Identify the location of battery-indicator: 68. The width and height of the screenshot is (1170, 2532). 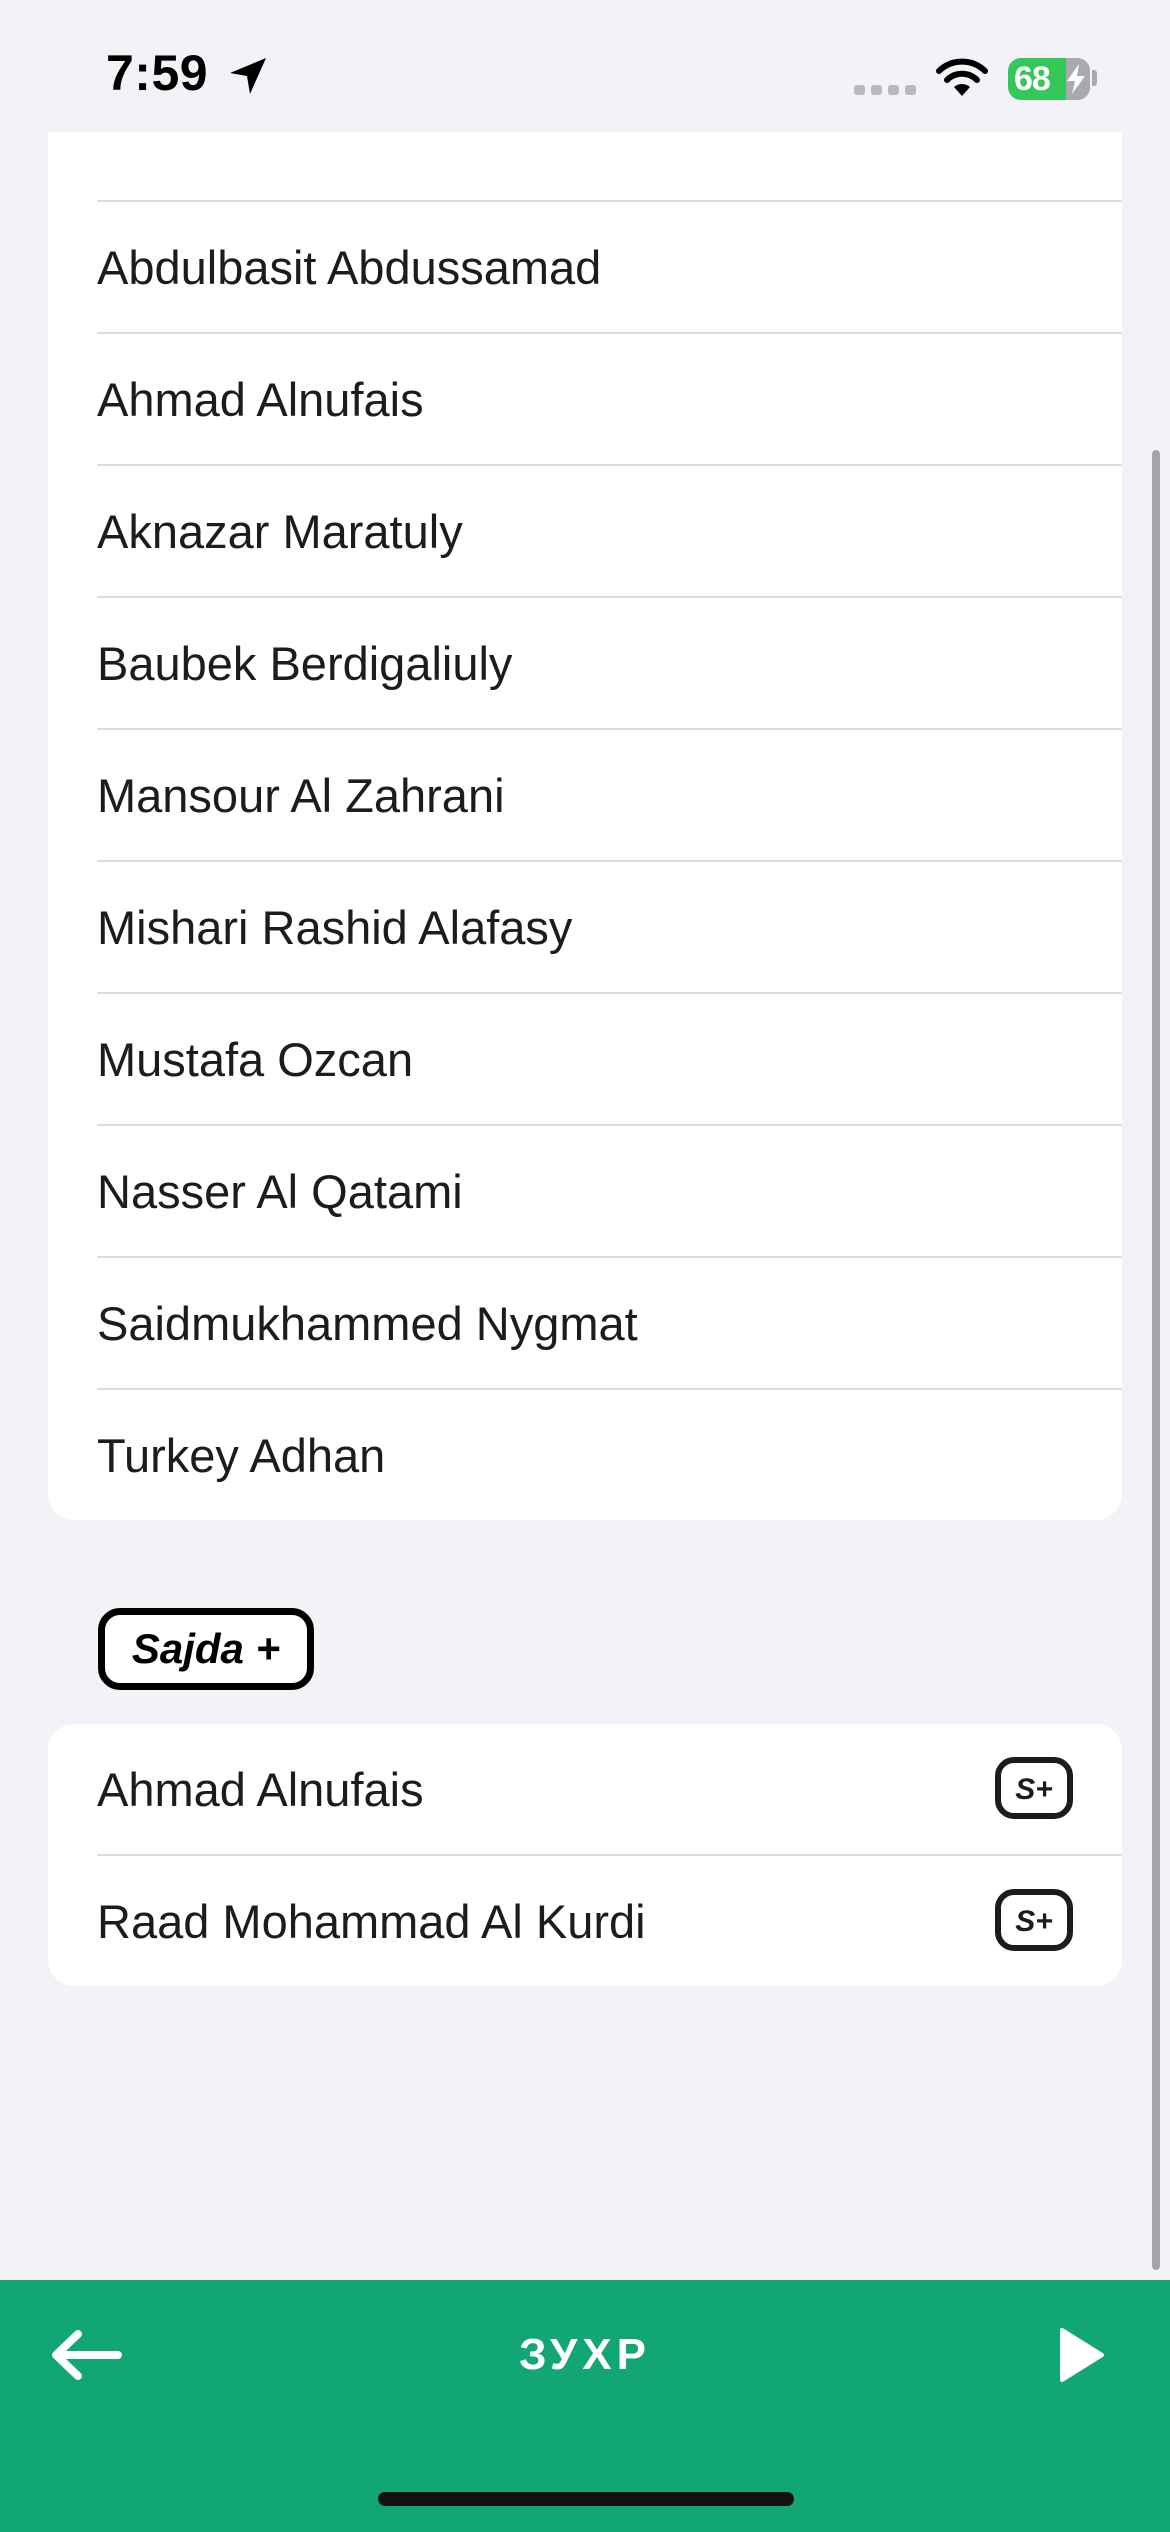
(1049, 79).